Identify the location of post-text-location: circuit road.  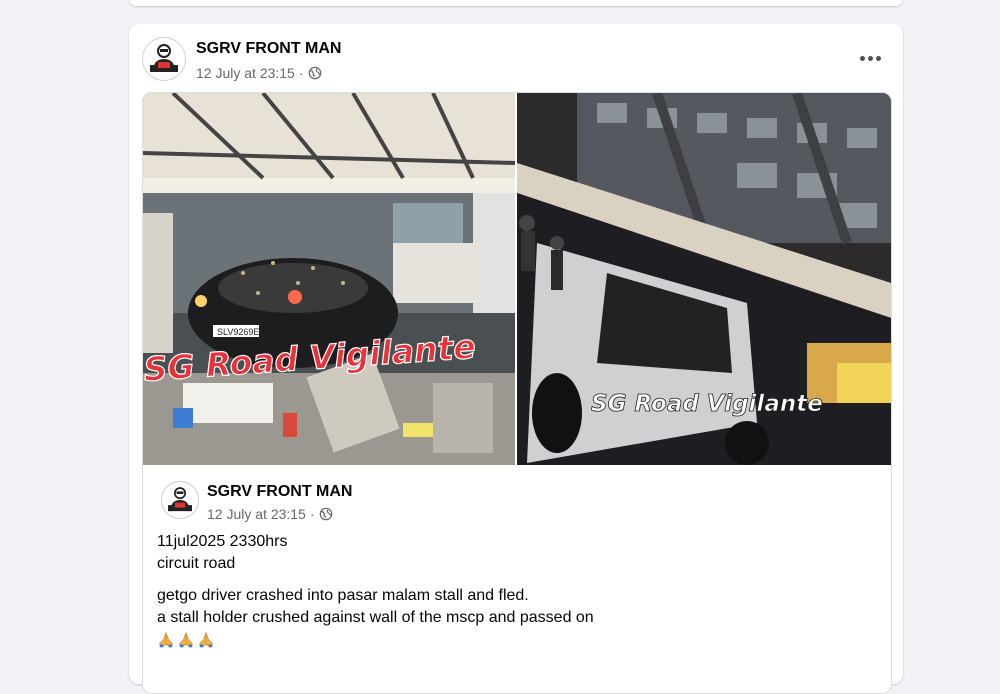
(196, 563).